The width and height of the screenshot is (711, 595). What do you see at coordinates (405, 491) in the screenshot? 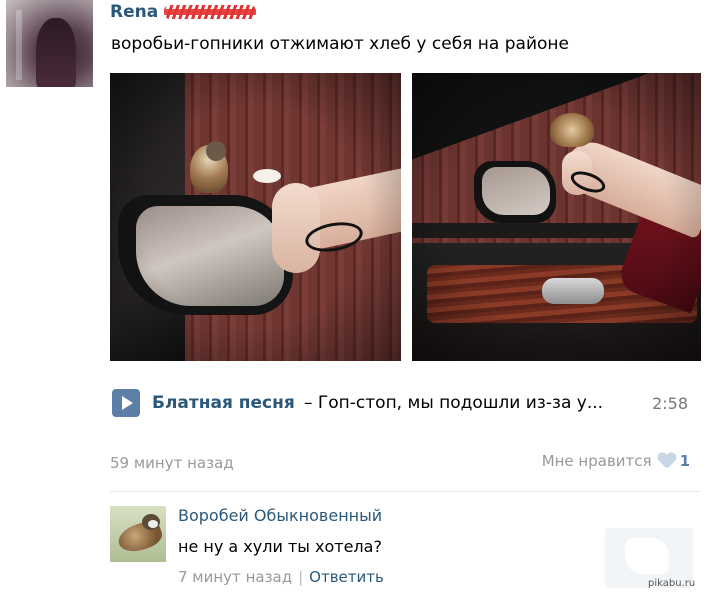
I see `divider` at bounding box center [405, 491].